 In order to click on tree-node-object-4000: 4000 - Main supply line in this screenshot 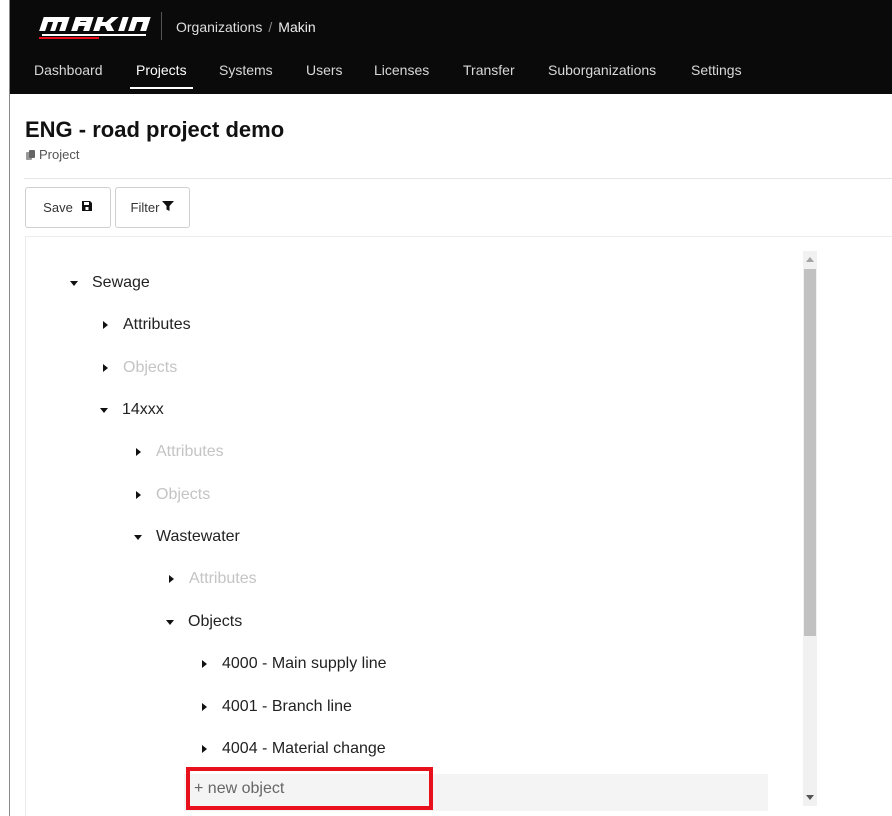, I will do `click(293, 664)`.